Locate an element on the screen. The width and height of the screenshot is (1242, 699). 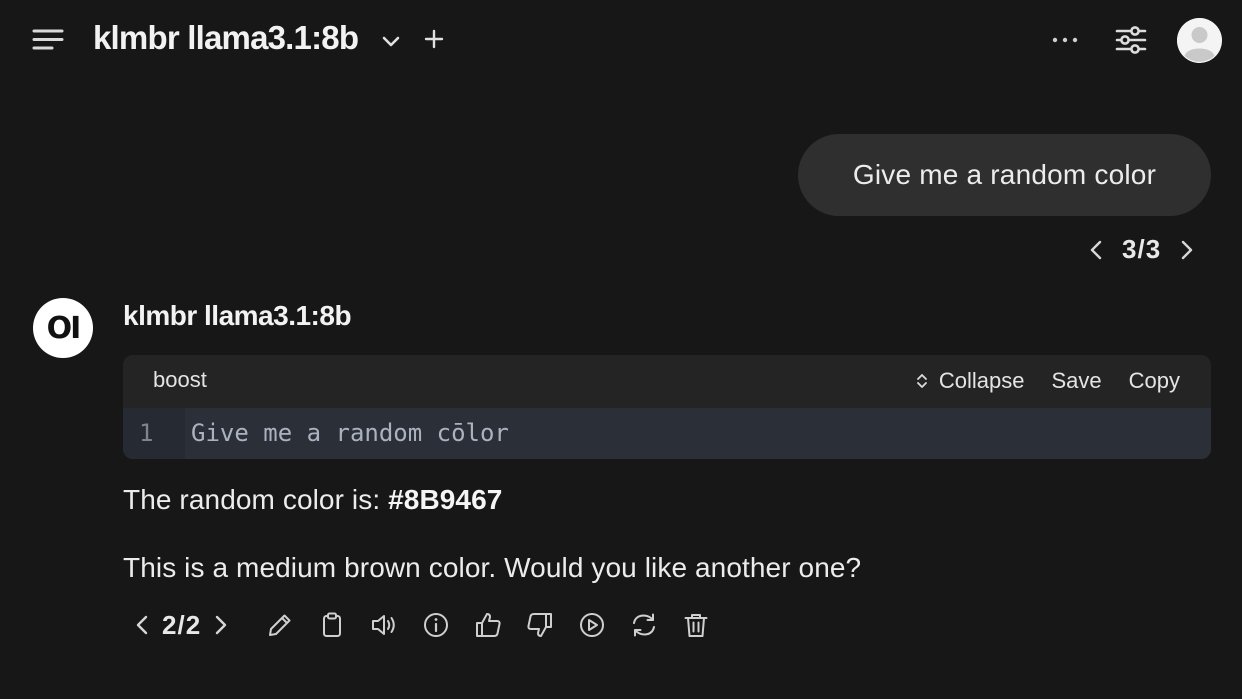
user-message-pager: 3/3 is located at coordinates (1141, 249).